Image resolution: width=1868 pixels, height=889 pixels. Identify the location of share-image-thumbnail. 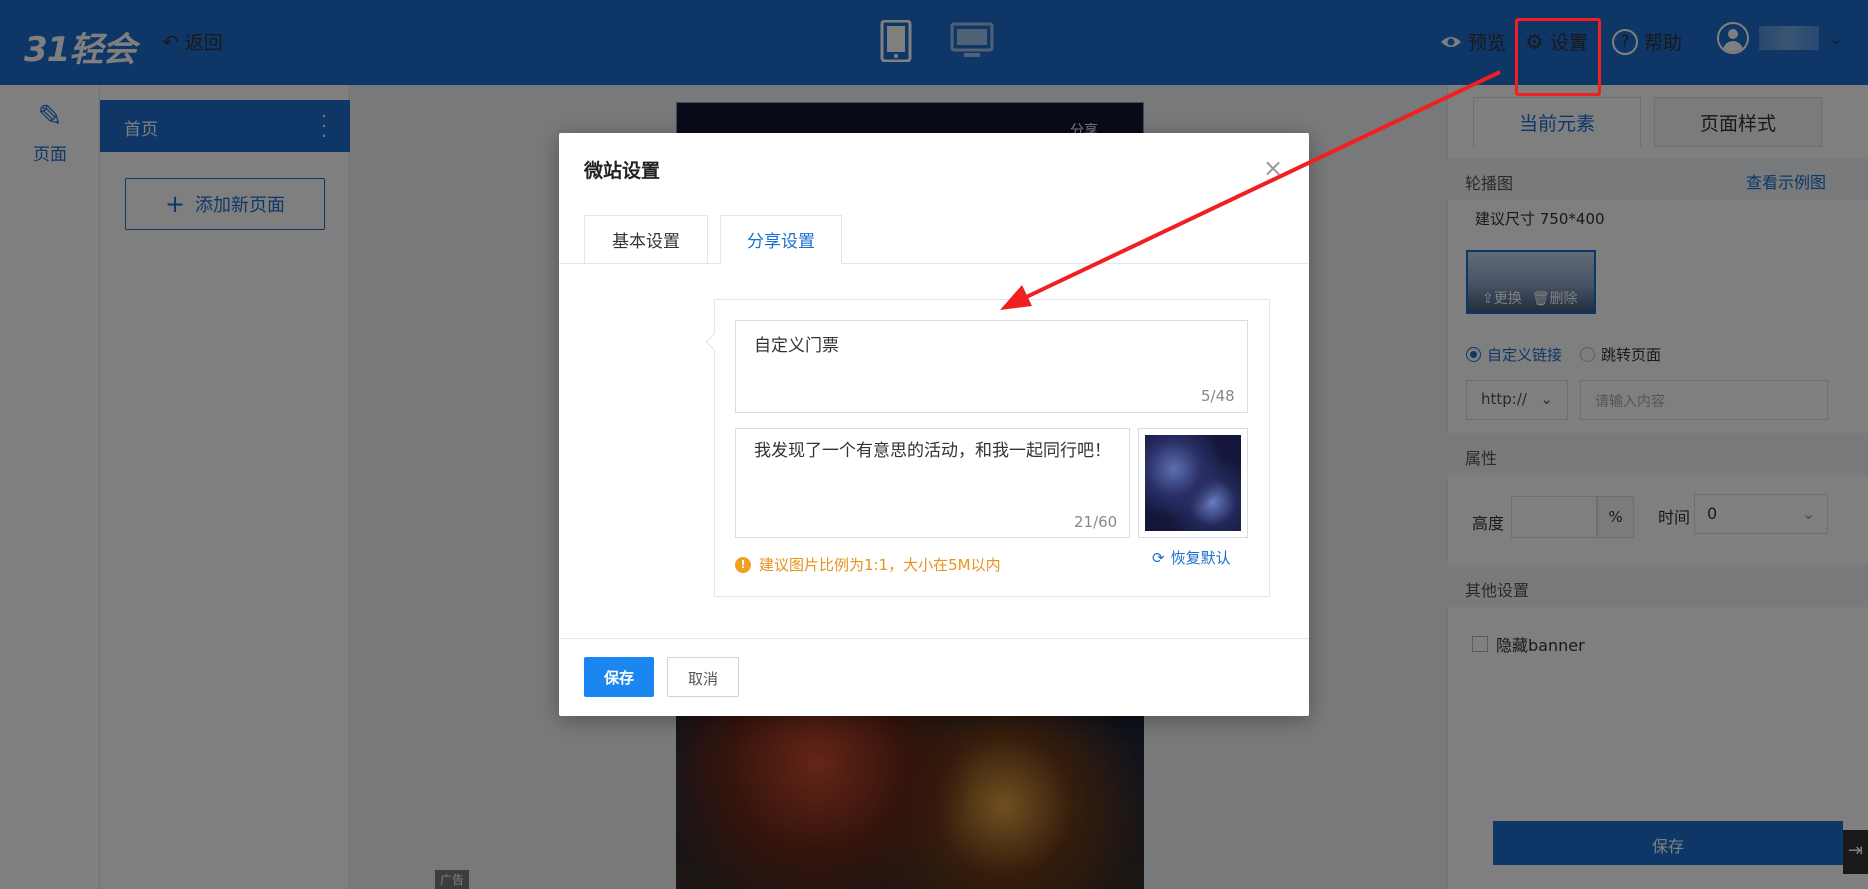
(1193, 483).